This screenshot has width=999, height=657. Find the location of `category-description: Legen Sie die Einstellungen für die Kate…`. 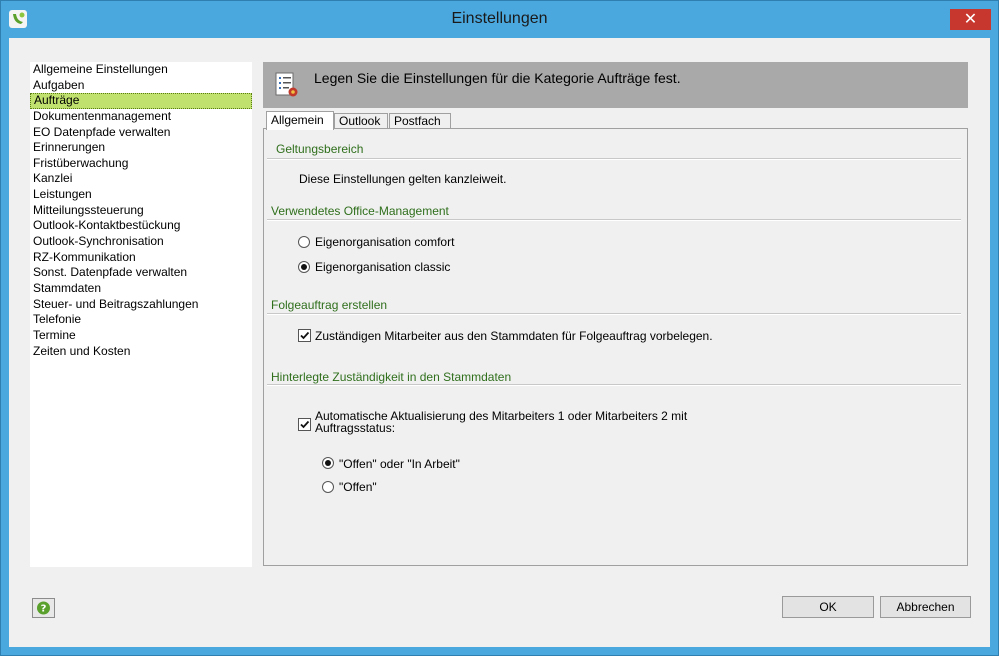

category-description: Legen Sie die Einstellungen für die Kate… is located at coordinates (497, 78).